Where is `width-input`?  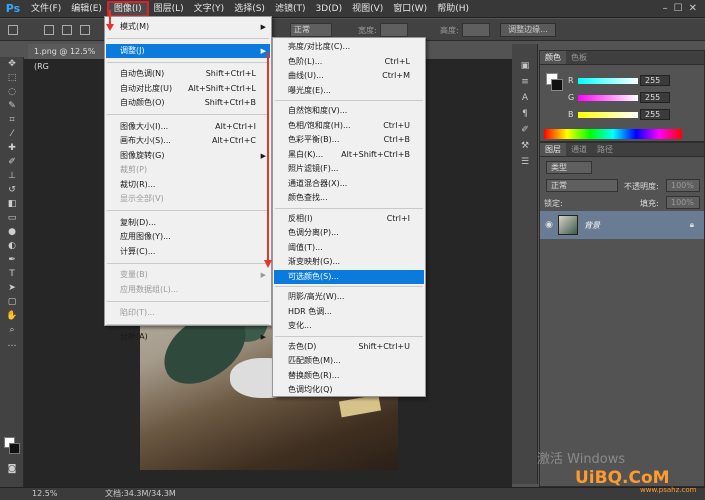 width-input is located at coordinates (394, 30).